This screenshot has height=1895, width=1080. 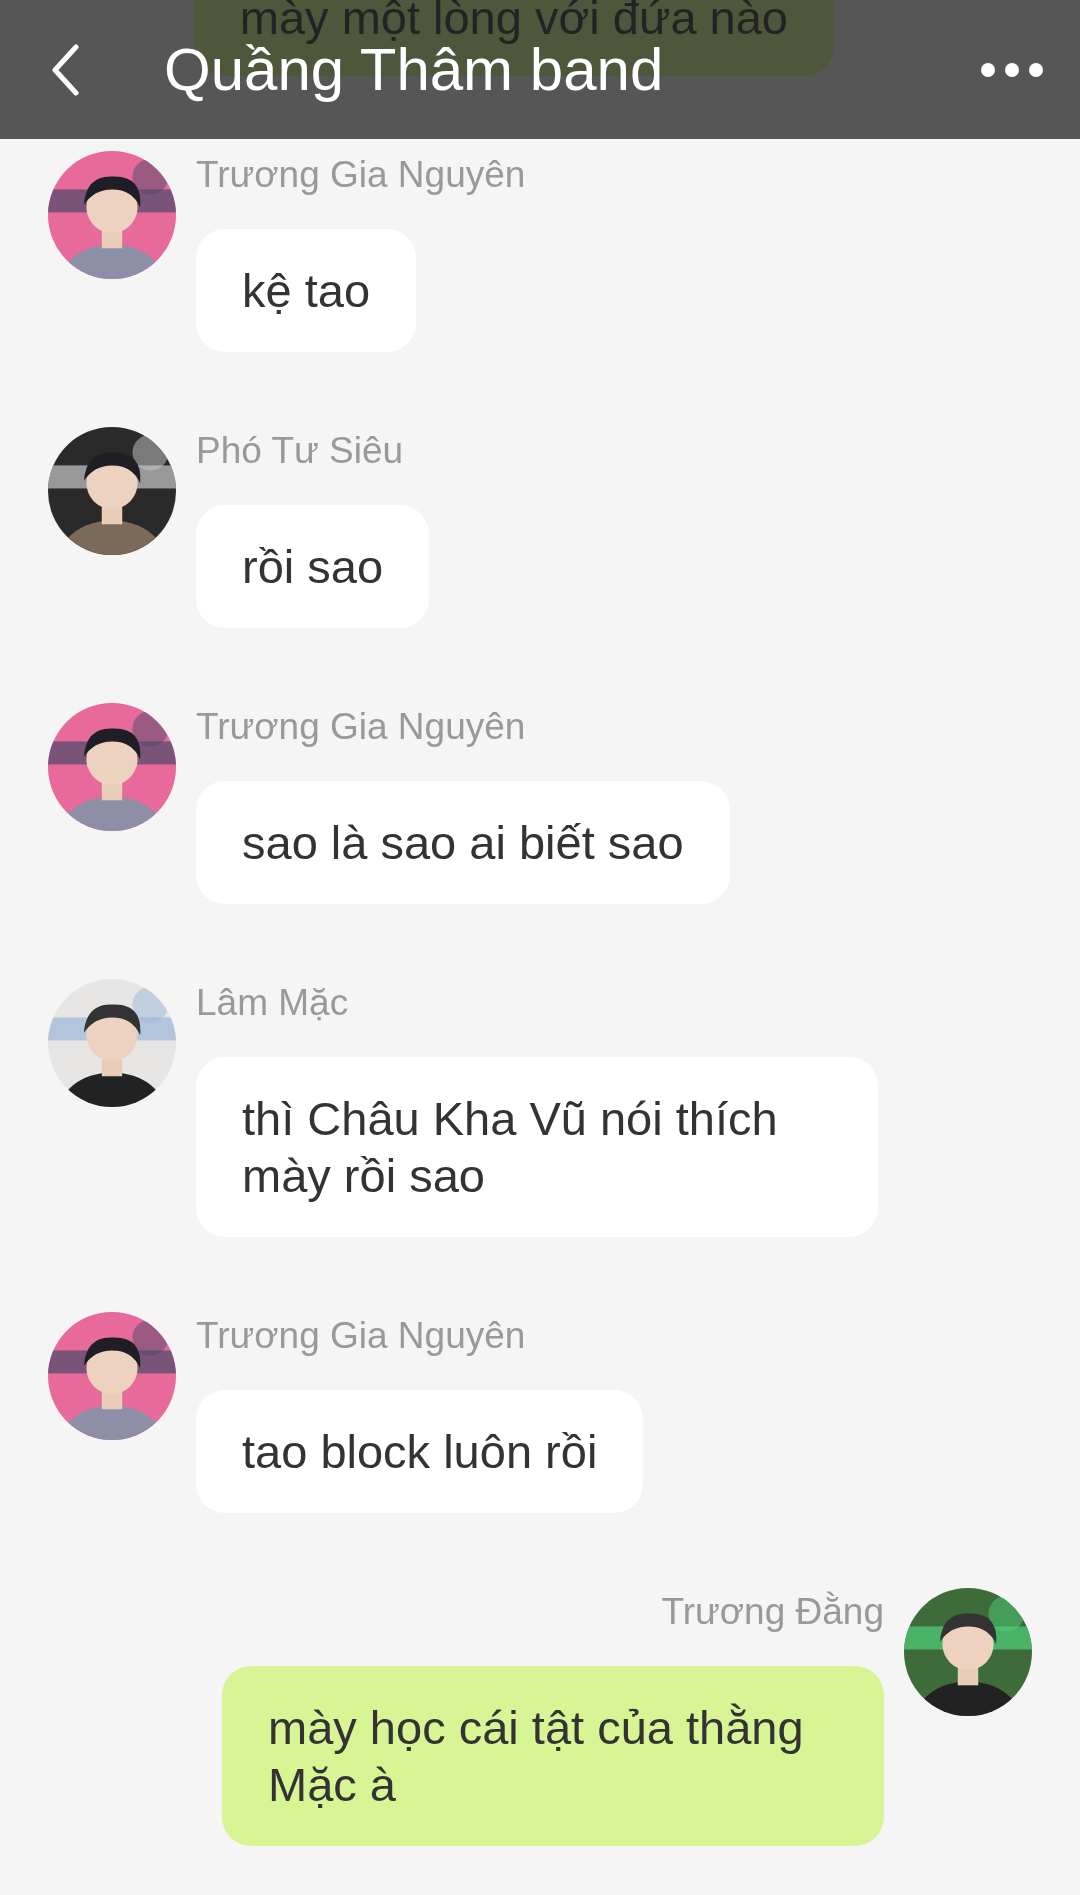 I want to click on message-bubble: kệ tao, so click(x=306, y=290).